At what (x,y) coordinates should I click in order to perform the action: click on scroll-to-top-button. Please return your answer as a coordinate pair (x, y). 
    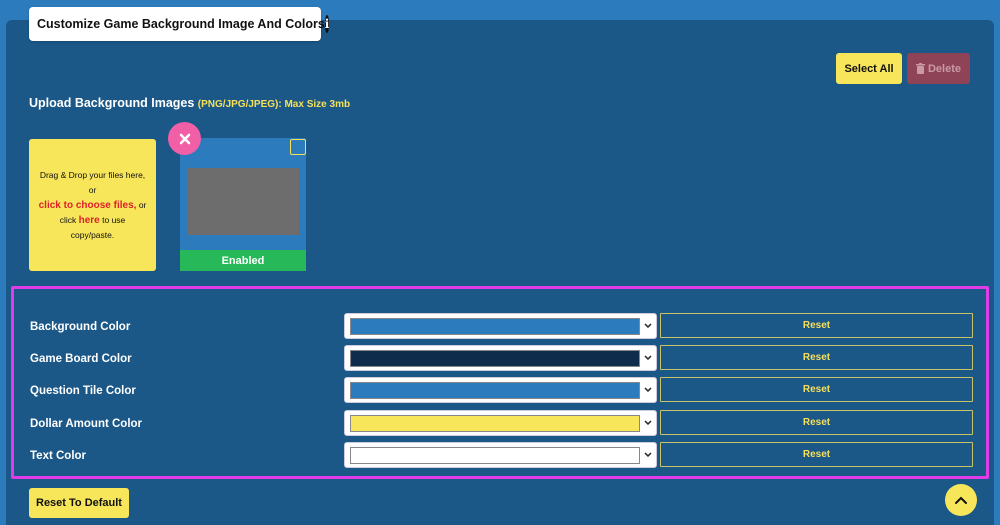
    Looking at the image, I should click on (961, 500).